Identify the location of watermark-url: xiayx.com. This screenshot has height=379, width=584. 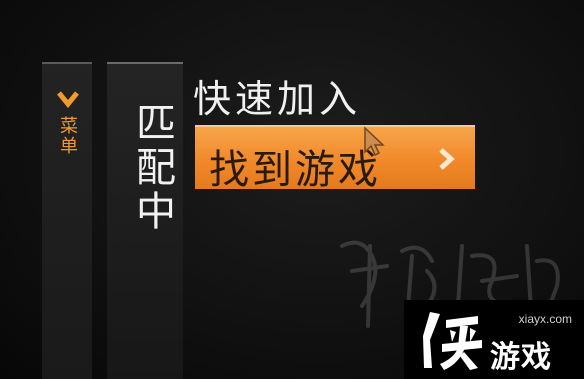
(545, 319).